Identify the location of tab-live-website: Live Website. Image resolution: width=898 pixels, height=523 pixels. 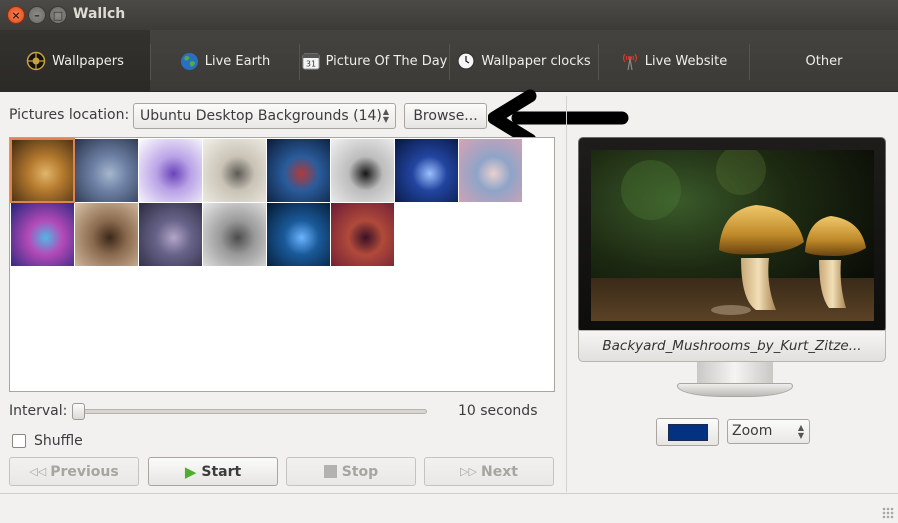
(674, 61).